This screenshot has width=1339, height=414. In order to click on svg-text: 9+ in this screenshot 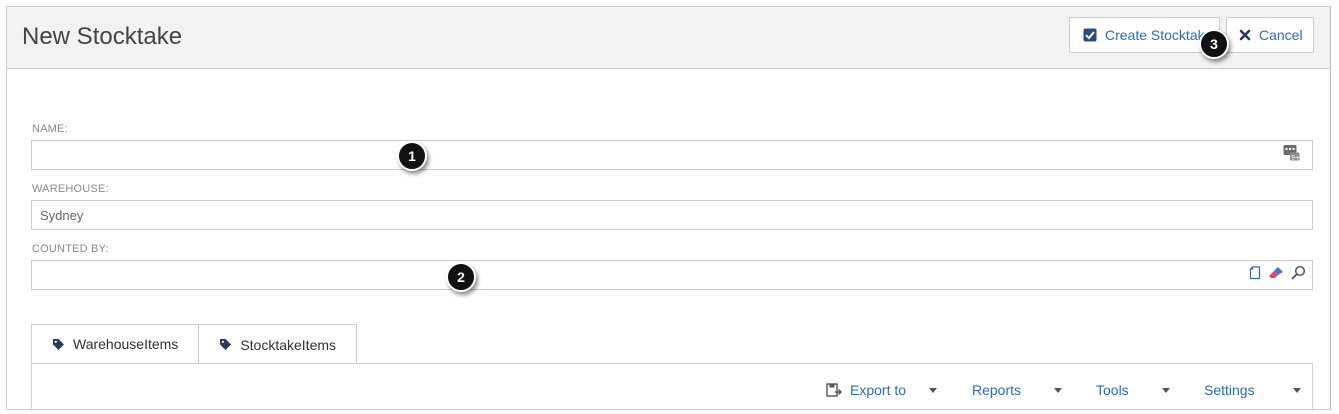, I will do `click(1295, 157)`.